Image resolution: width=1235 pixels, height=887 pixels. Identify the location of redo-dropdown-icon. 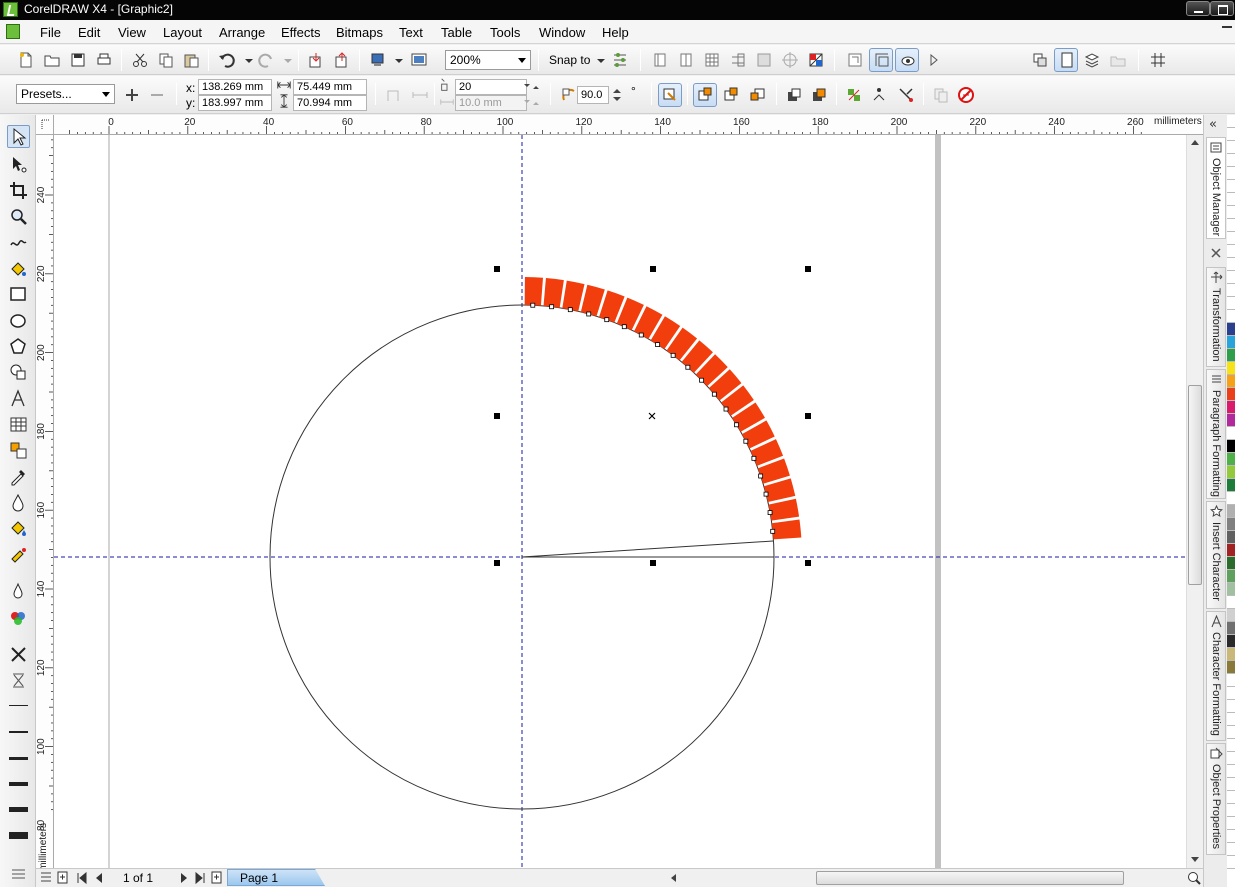
(288, 60).